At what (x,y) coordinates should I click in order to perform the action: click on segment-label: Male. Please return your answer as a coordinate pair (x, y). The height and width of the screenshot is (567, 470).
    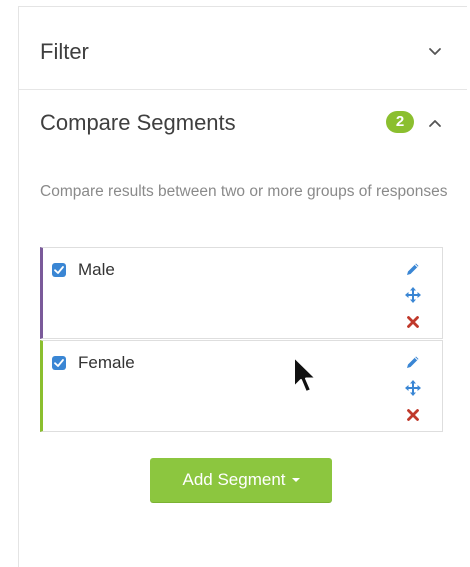
    Looking at the image, I should click on (96, 269).